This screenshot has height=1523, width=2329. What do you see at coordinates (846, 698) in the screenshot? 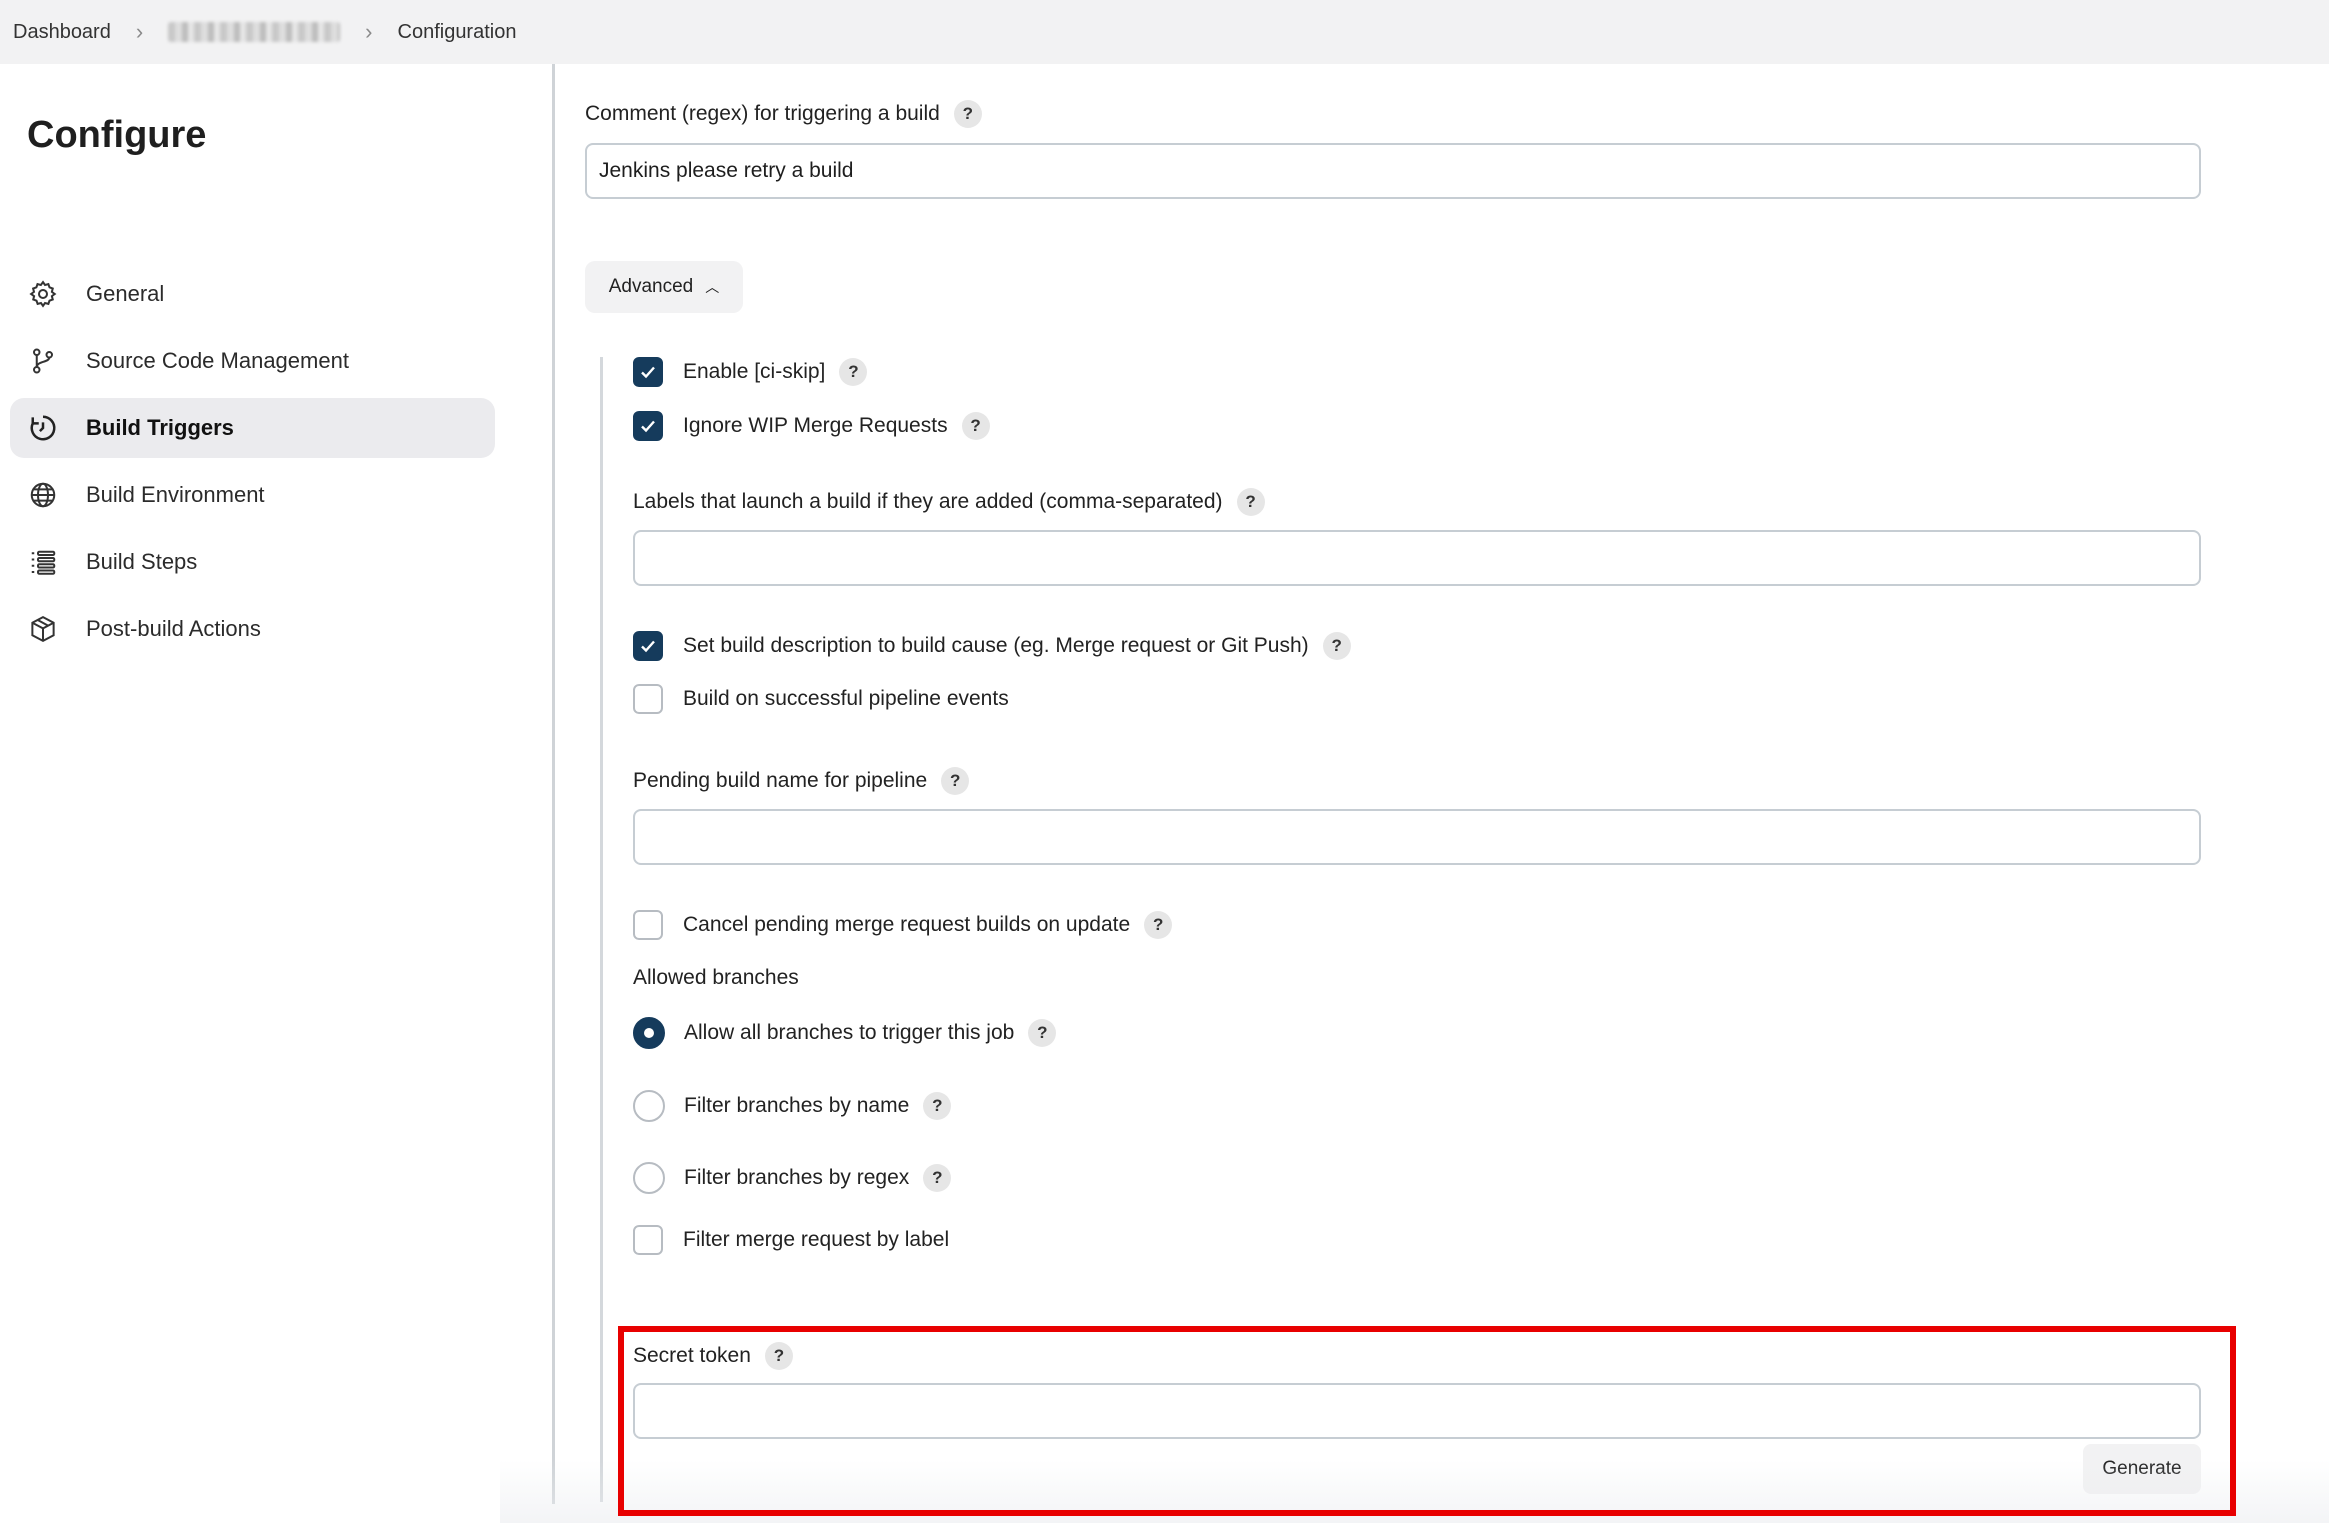
I see `build-on-pipeline-label: Build on successful pipeline events` at bounding box center [846, 698].